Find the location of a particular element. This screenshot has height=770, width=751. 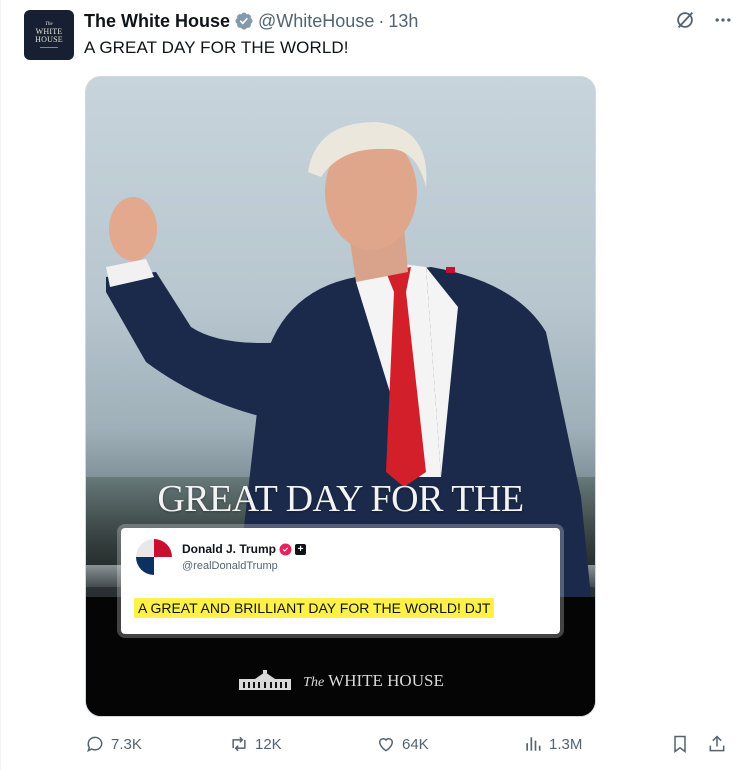

account-avatar: The WHITE HOUSE is located at coordinates (49, 35).